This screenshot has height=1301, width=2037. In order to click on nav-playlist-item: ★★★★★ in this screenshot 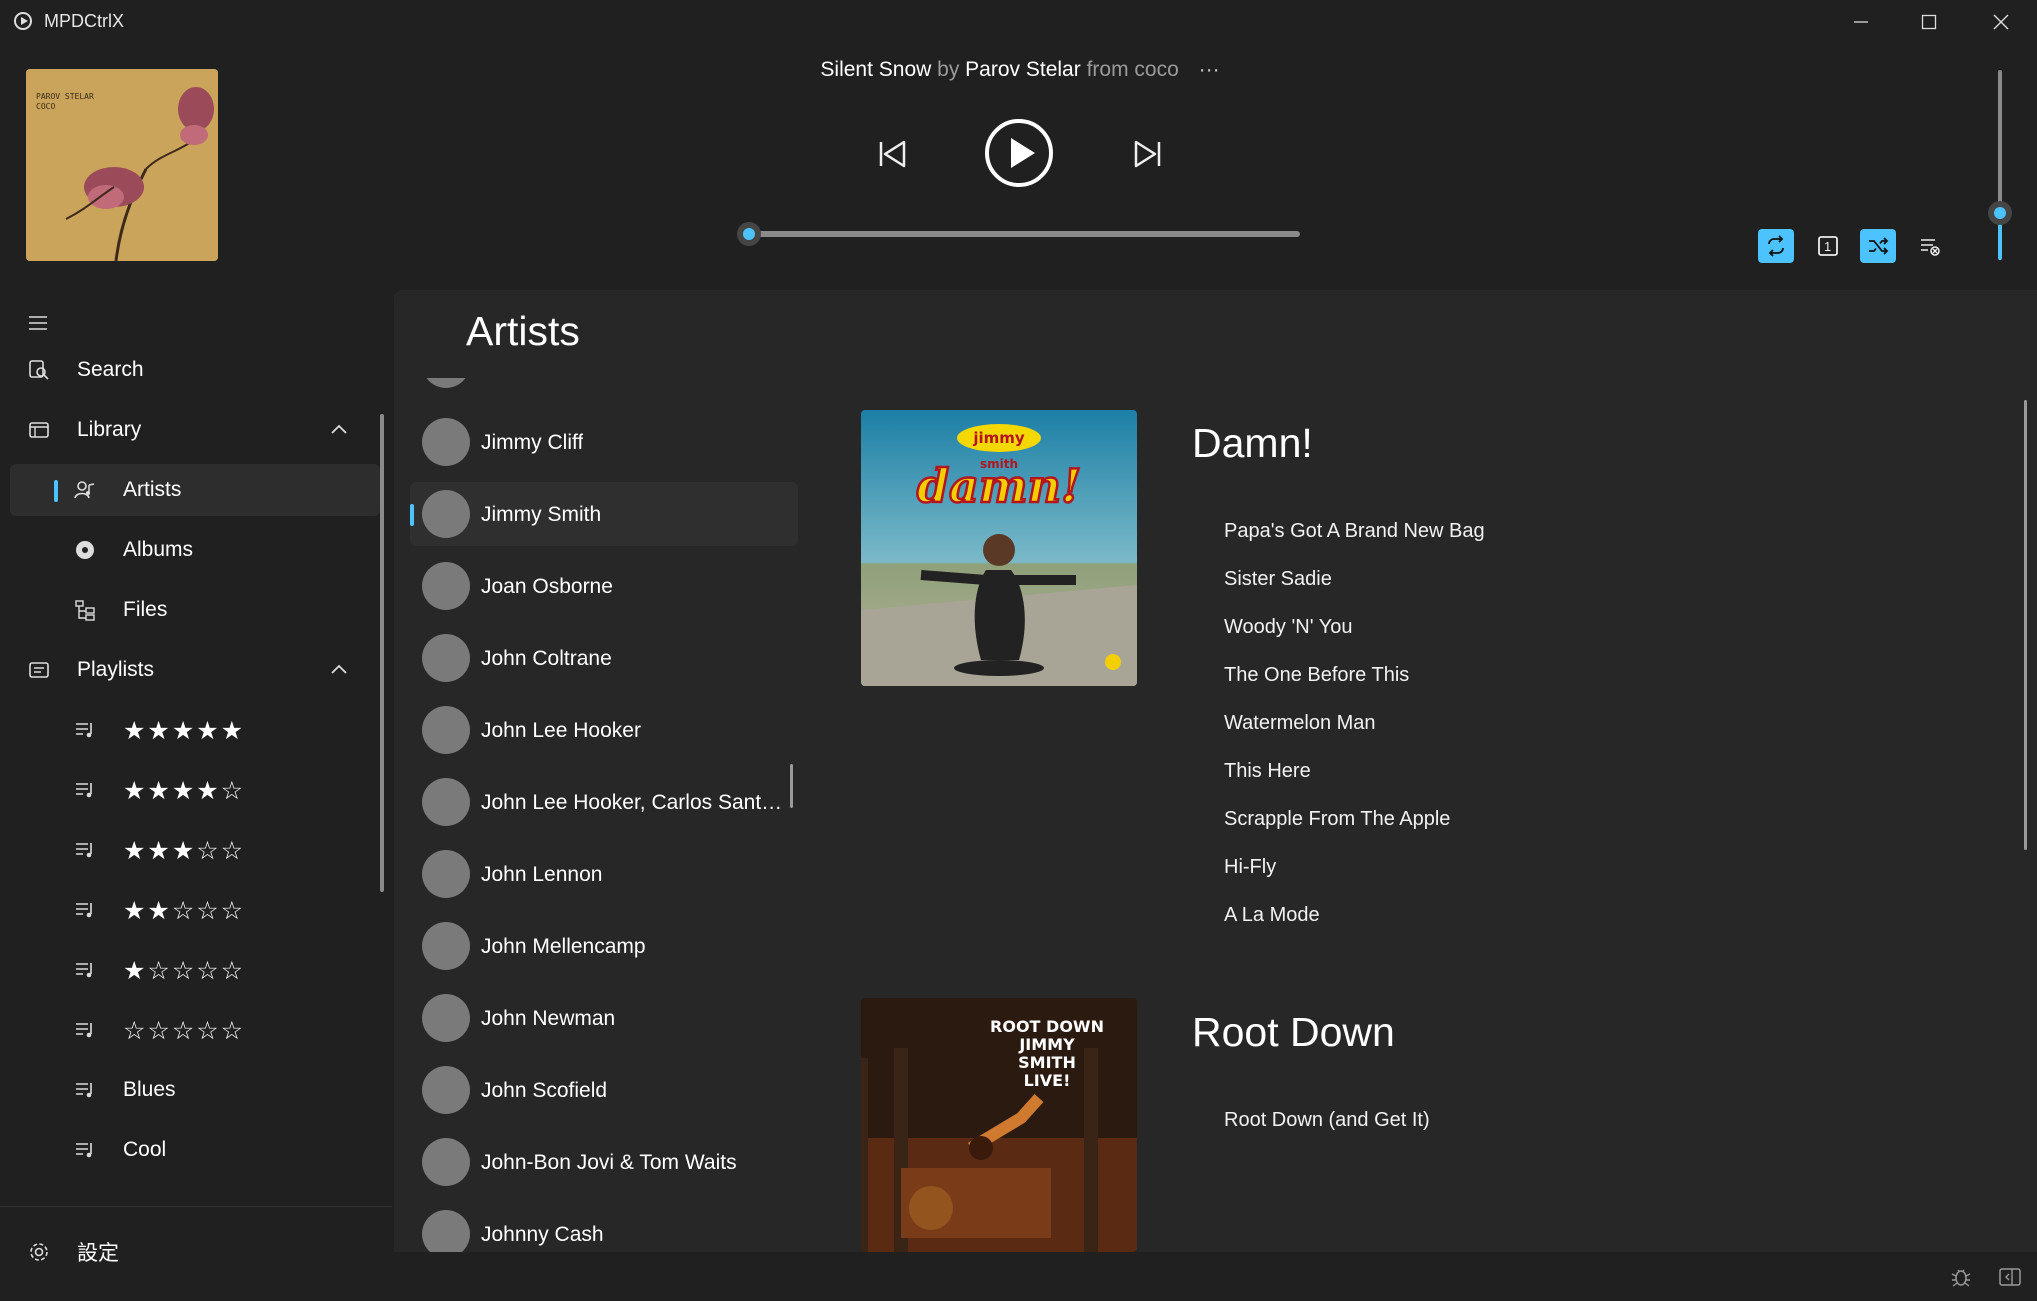, I will do `click(195, 730)`.